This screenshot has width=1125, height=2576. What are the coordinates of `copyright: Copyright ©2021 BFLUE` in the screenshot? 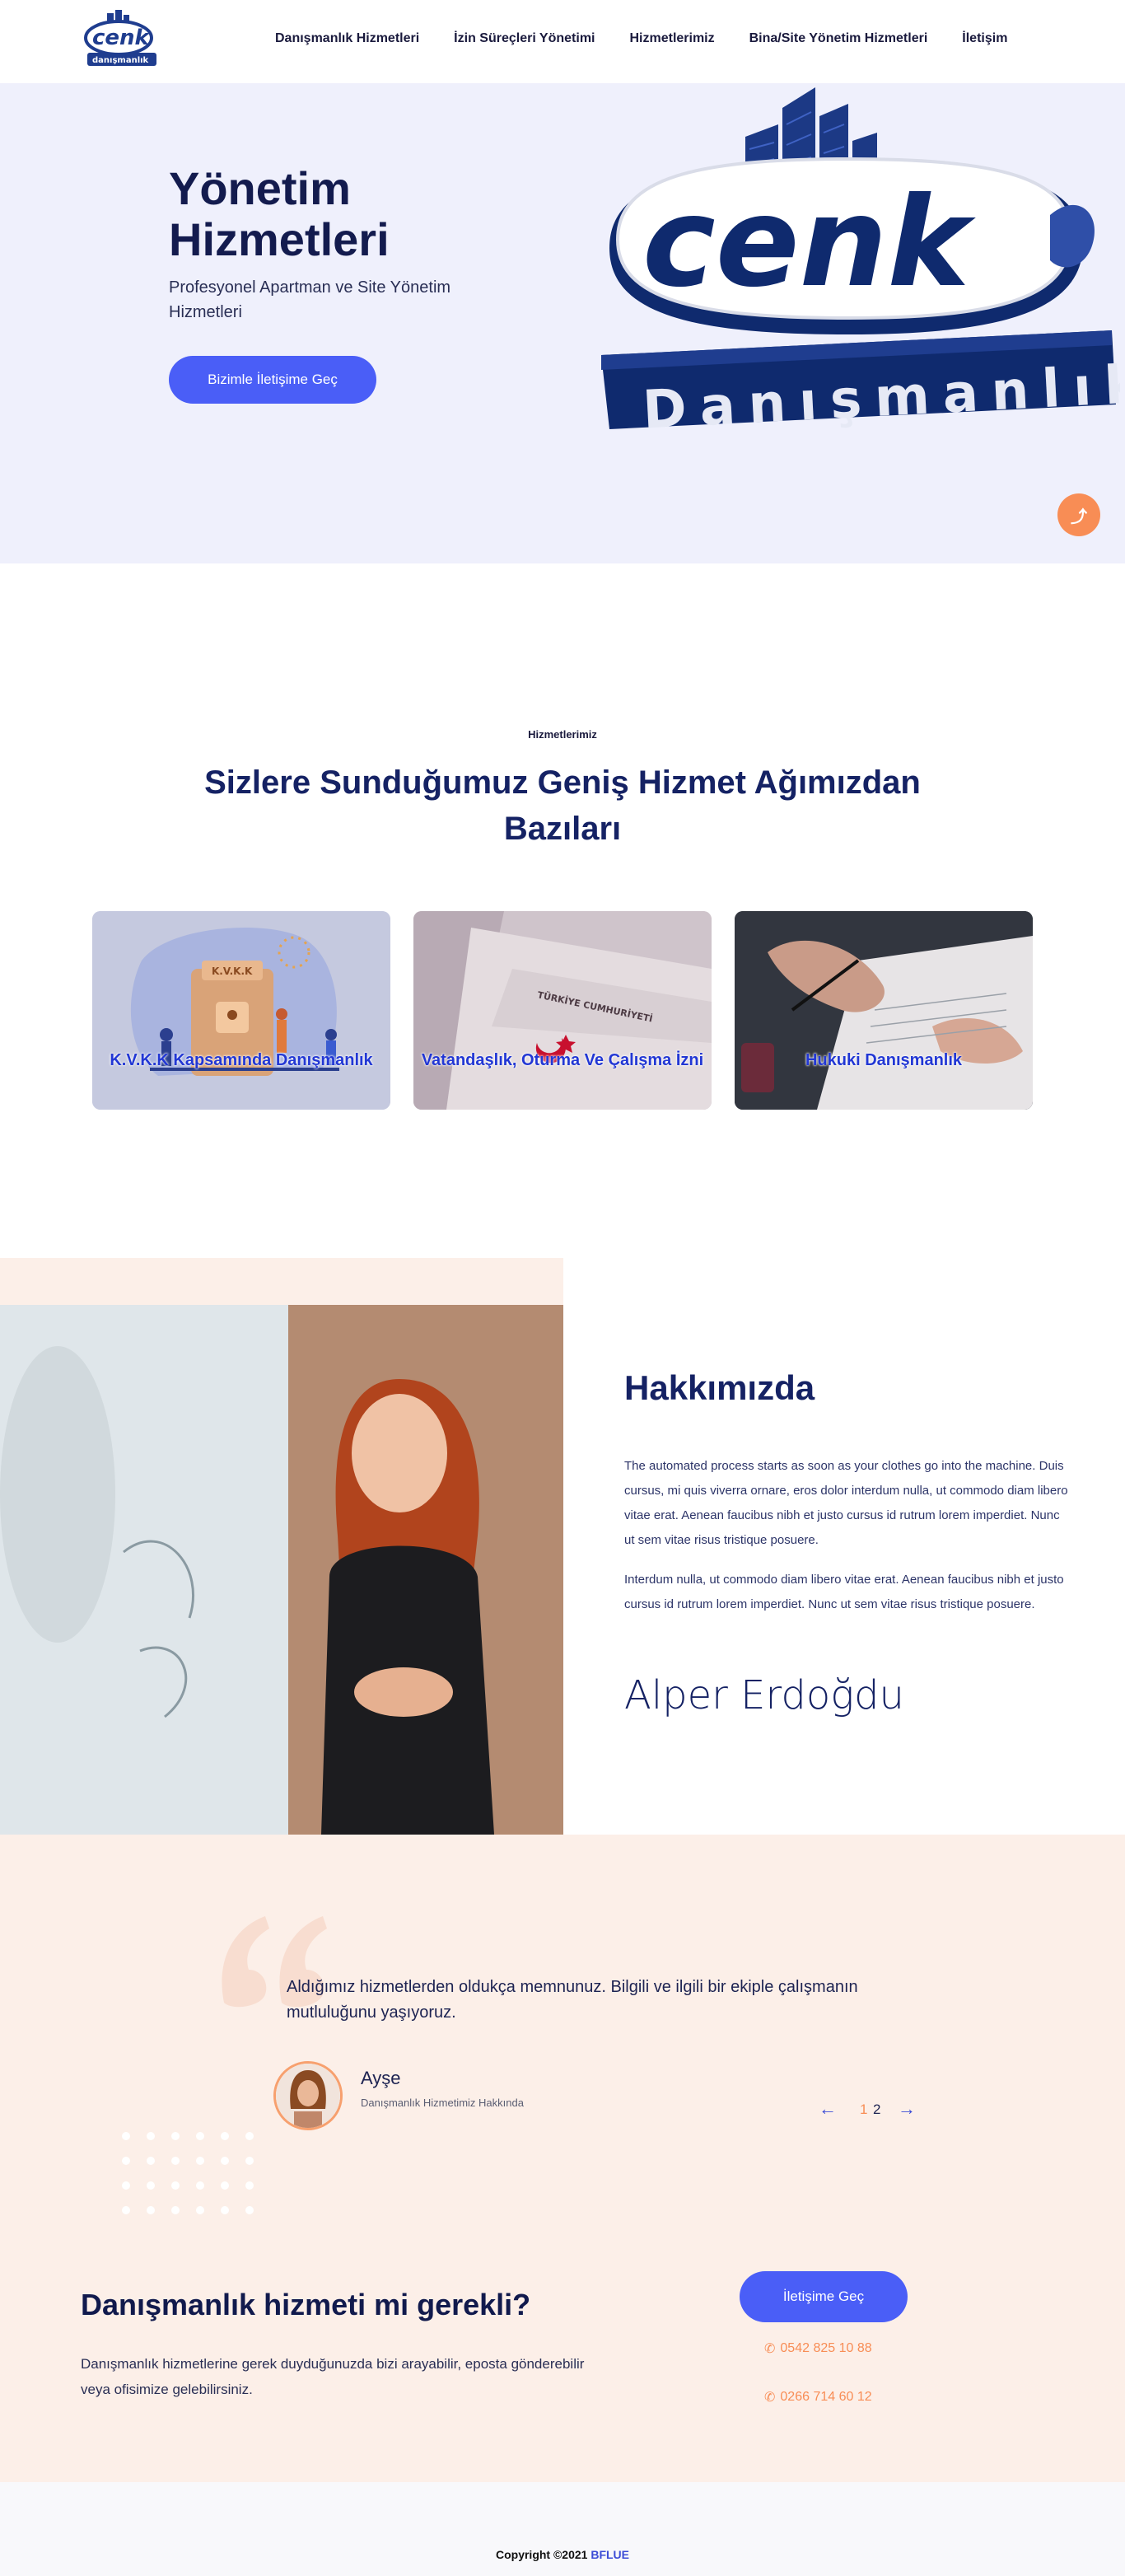 It's located at (562, 2554).